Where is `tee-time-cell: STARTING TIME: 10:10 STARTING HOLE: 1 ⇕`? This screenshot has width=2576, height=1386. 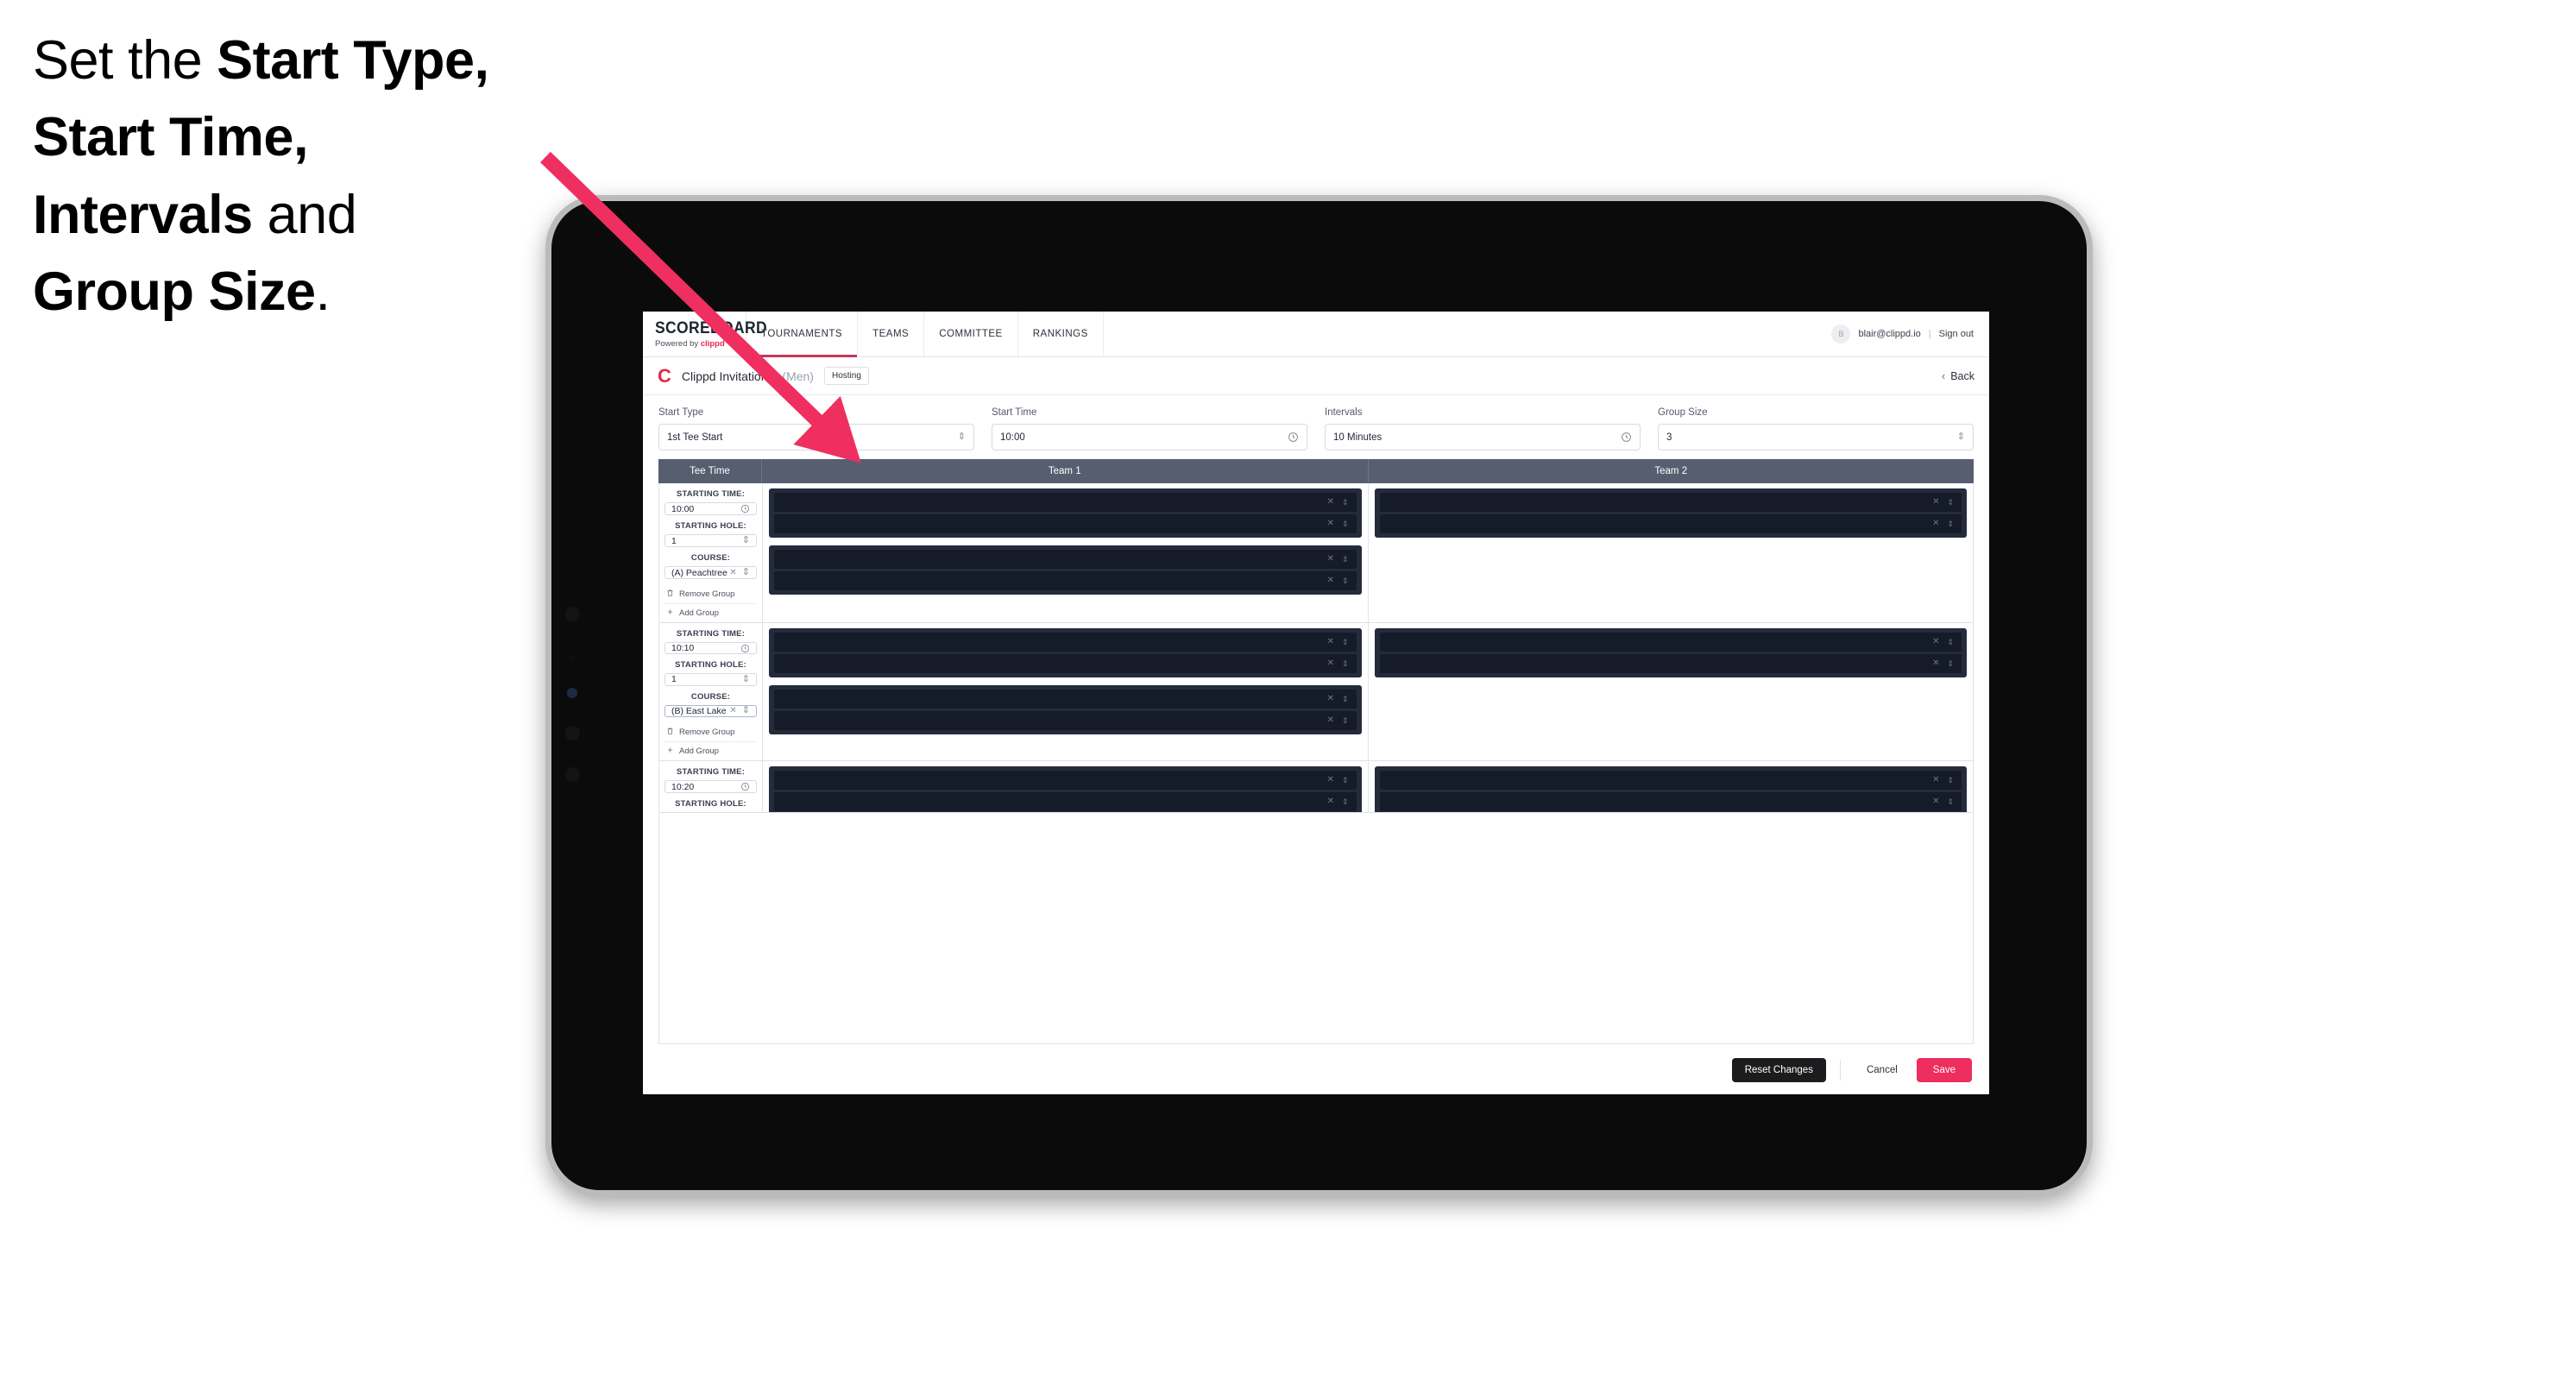
tee-time-cell: STARTING TIME: 10:10 STARTING HOLE: 1 ⇕ is located at coordinates (711, 691).